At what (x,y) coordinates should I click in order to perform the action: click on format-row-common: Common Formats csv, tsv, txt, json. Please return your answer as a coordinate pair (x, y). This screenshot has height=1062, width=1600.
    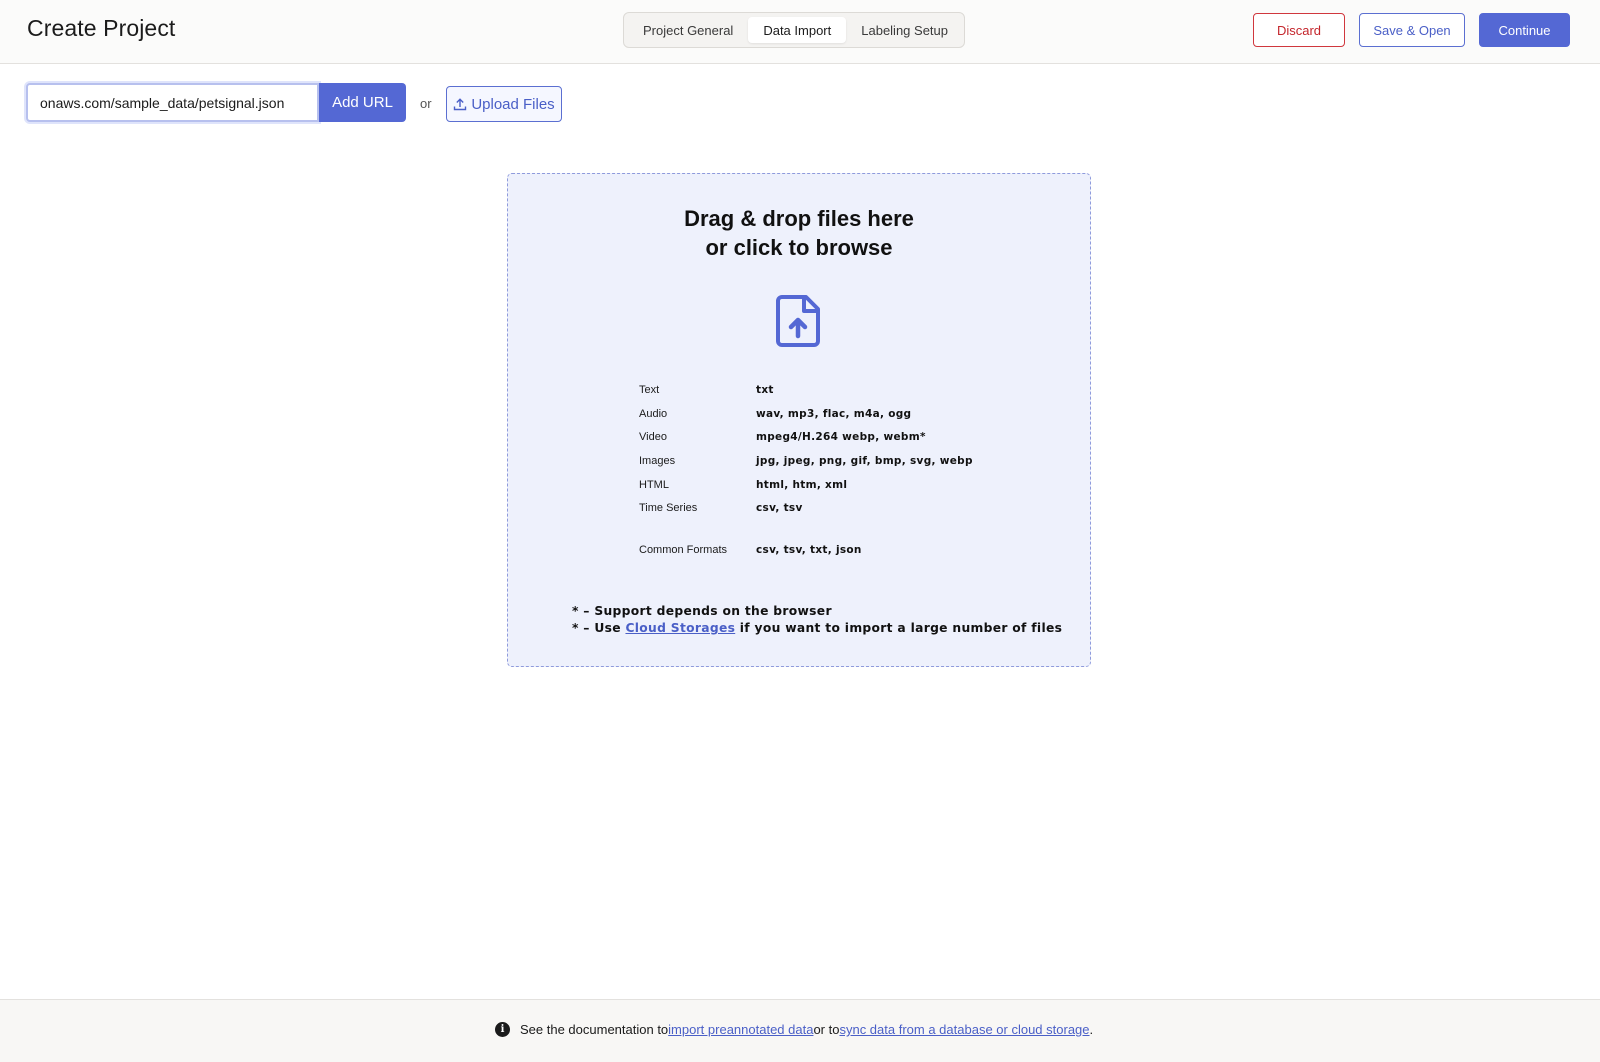
    Looking at the image, I should click on (829, 550).